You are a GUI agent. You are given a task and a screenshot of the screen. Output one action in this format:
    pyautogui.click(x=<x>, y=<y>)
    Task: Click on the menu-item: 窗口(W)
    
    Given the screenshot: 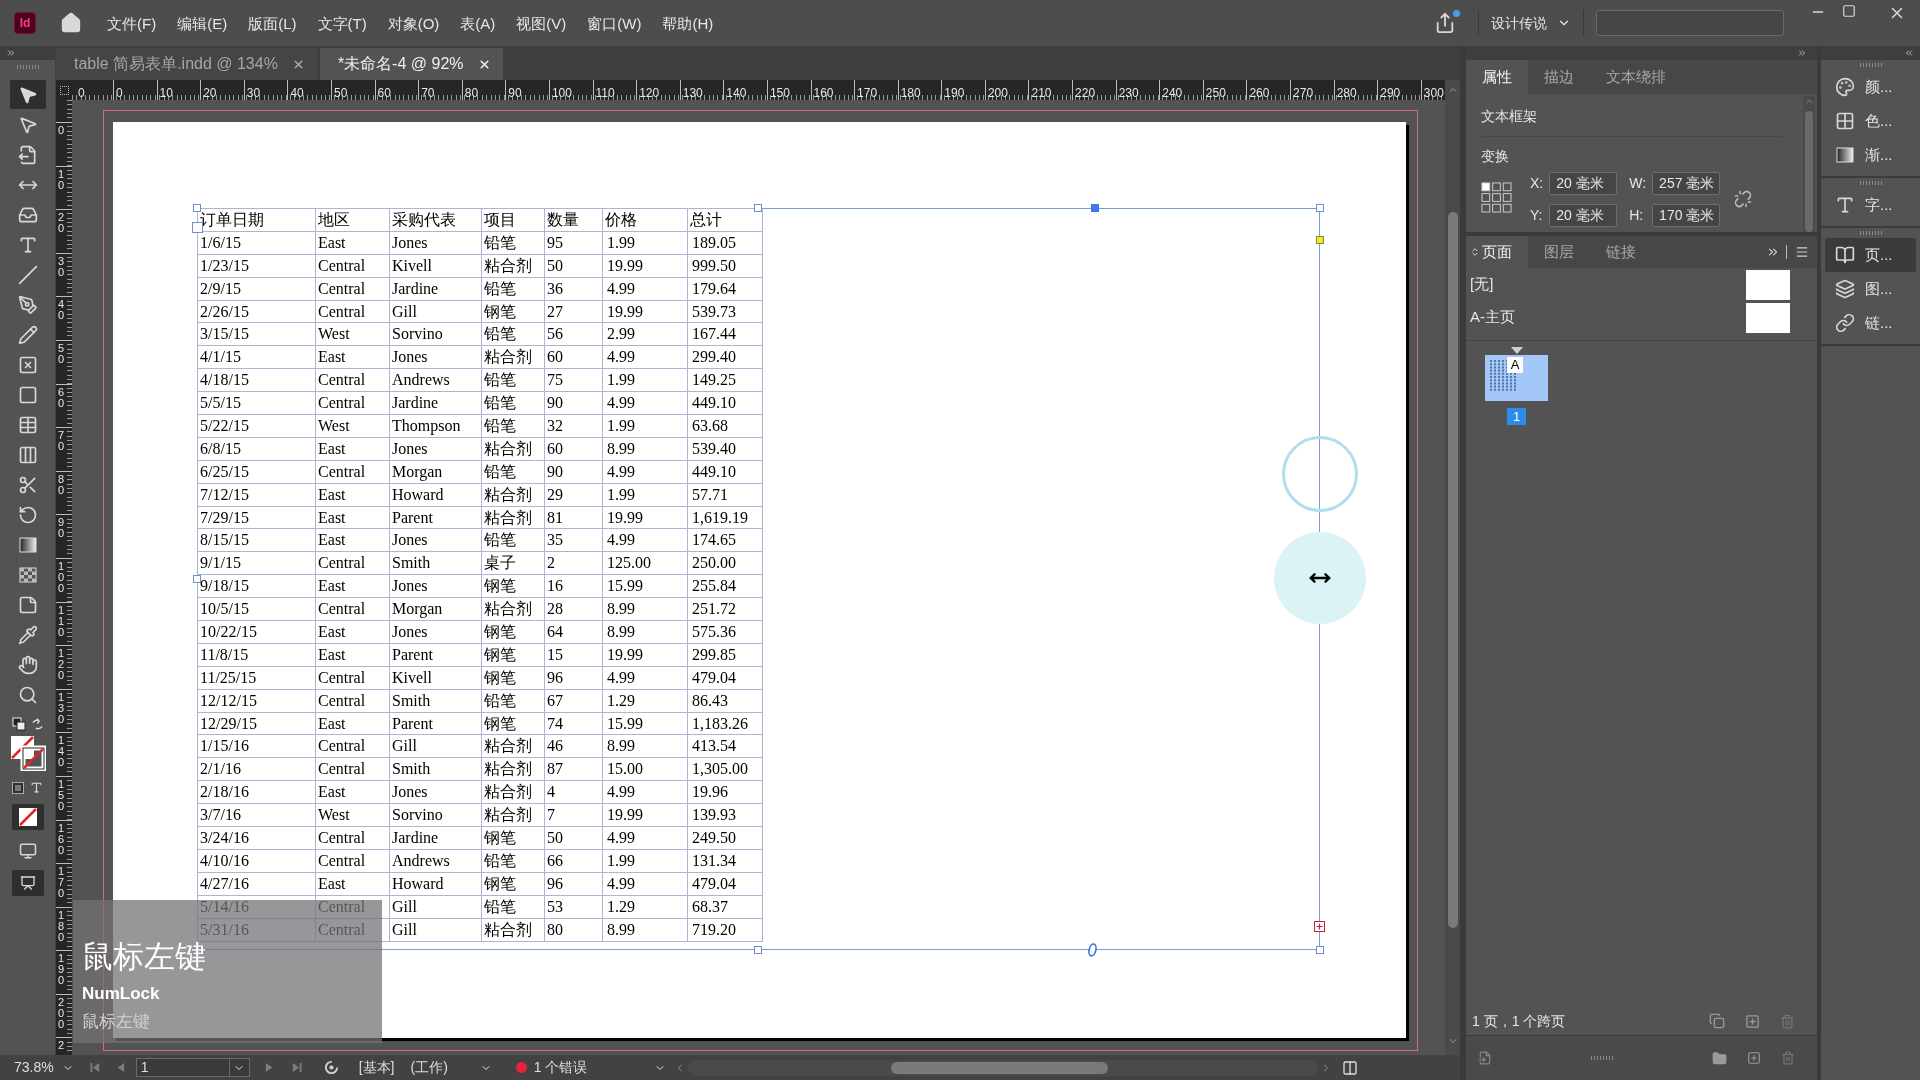 What is the action you would take?
    pyautogui.click(x=614, y=23)
    